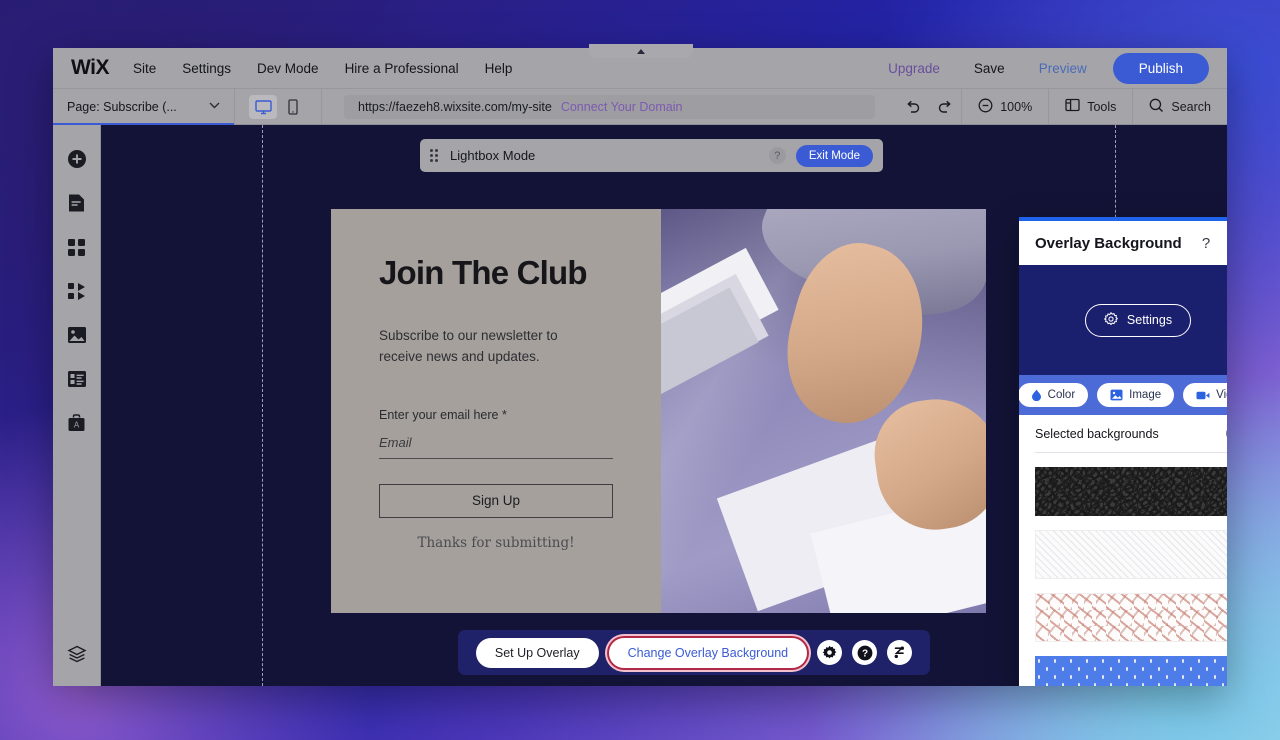 This screenshot has height=740, width=1280. Describe the element at coordinates (1061, 395) in the screenshot. I see `tab-color-label: Color` at that location.